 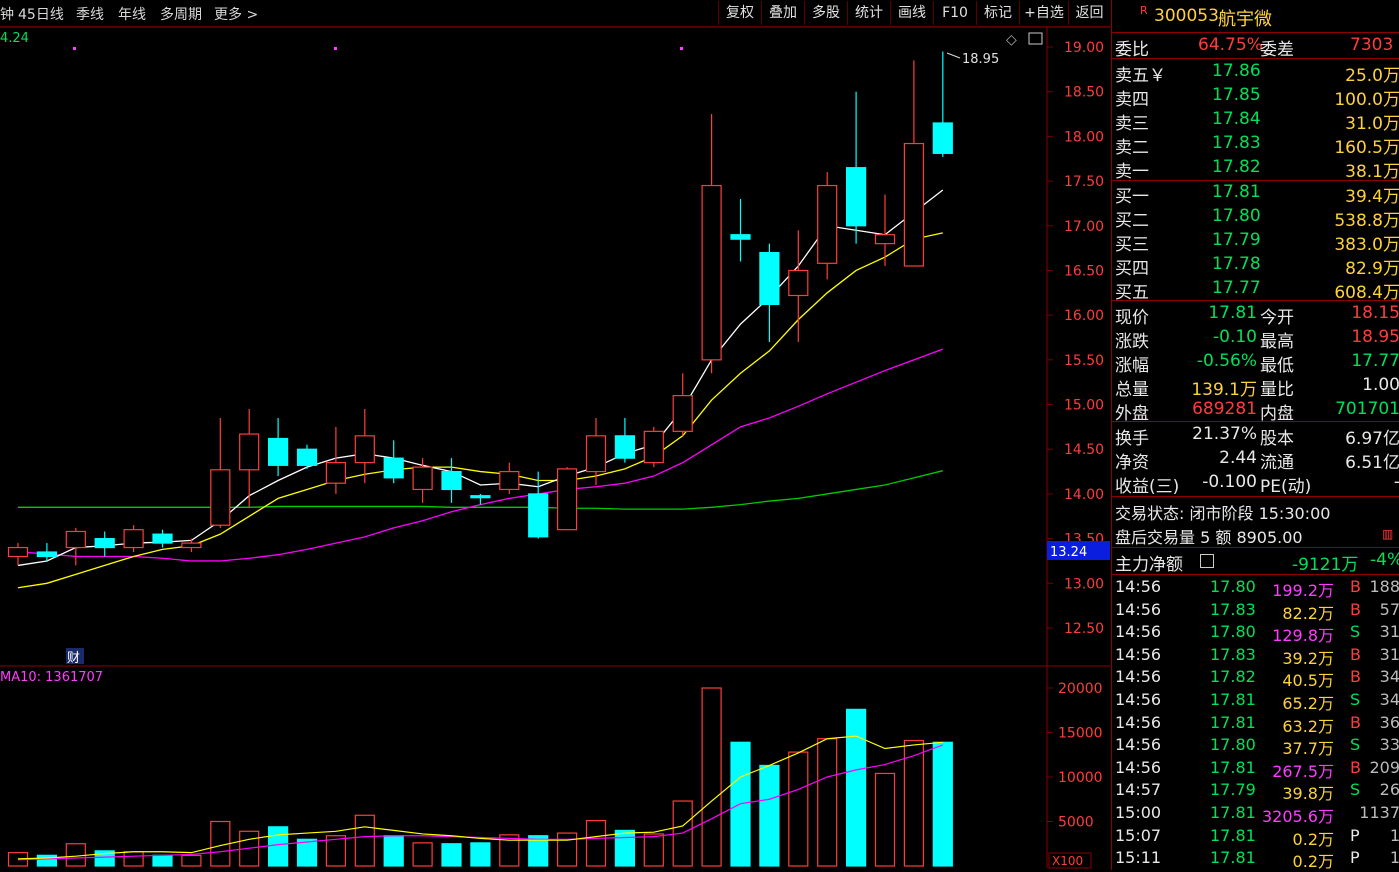 What do you see at coordinates (1207, 561) in the screenshot?
I see `list-icon` at bounding box center [1207, 561].